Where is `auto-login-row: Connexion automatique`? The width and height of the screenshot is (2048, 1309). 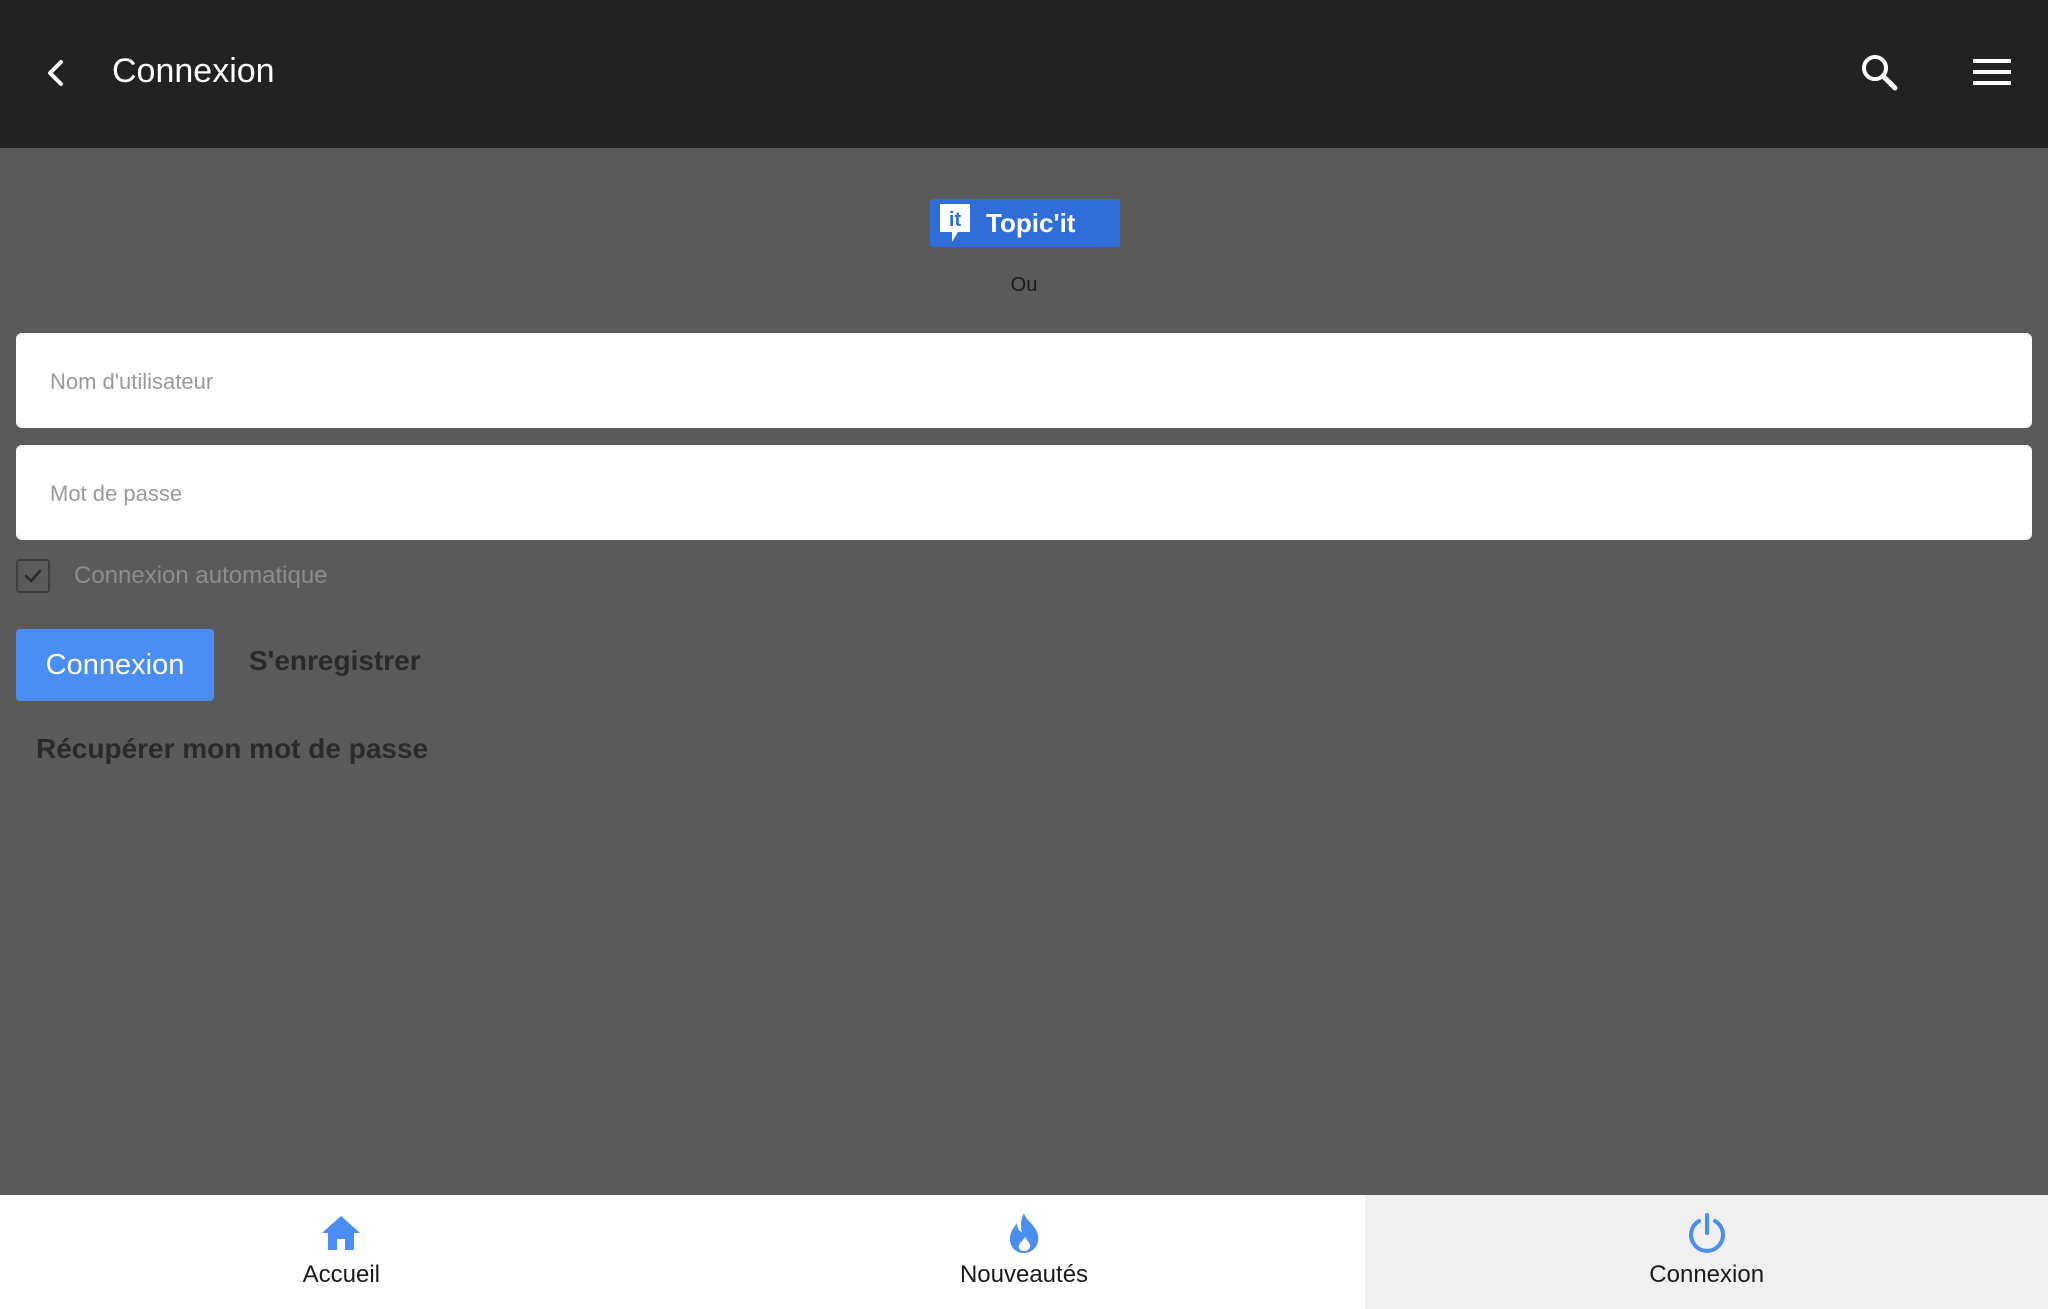 auto-login-row: Connexion automatique is located at coordinates (172, 576).